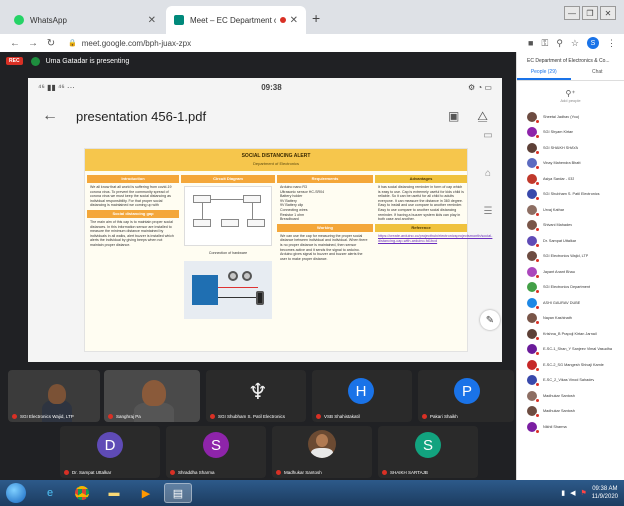  Describe the element at coordinates (605, 493) in the screenshot. I see `clock: 09:38 AM 11/9/2020` at that location.